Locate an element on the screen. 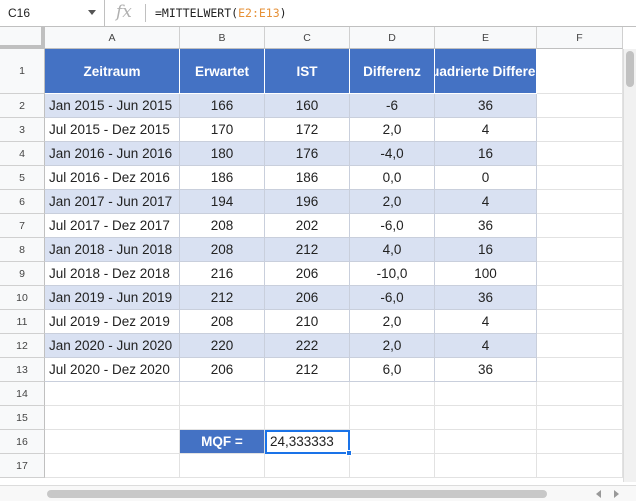  table-cell: 210 is located at coordinates (307, 322).